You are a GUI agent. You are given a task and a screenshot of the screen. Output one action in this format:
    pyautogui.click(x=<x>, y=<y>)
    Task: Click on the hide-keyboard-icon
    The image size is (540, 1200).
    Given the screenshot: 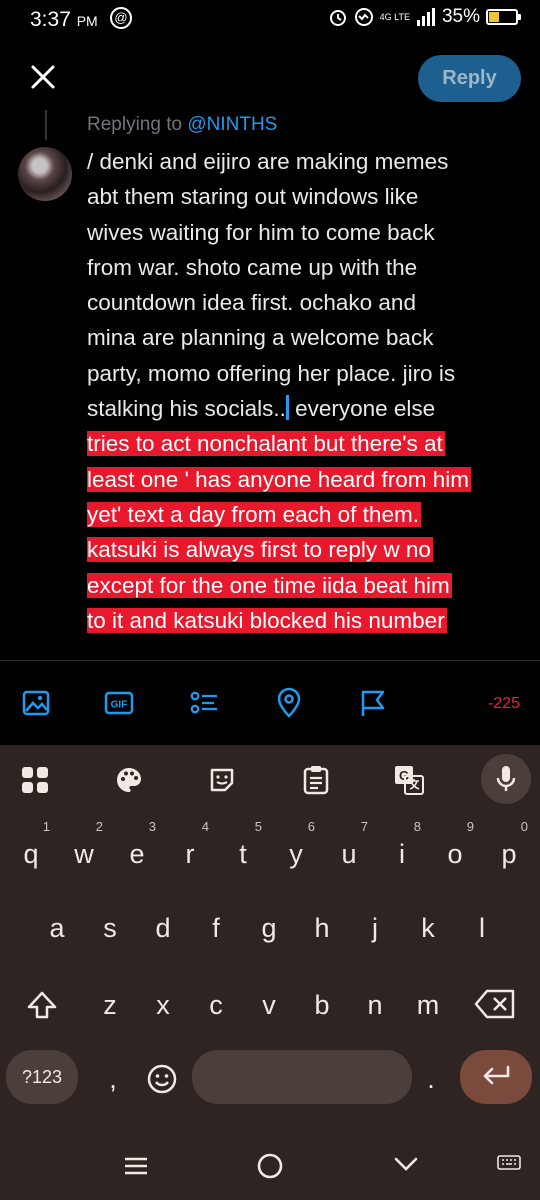 What is the action you would take?
    pyautogui.click(x=406, y=1164)
    